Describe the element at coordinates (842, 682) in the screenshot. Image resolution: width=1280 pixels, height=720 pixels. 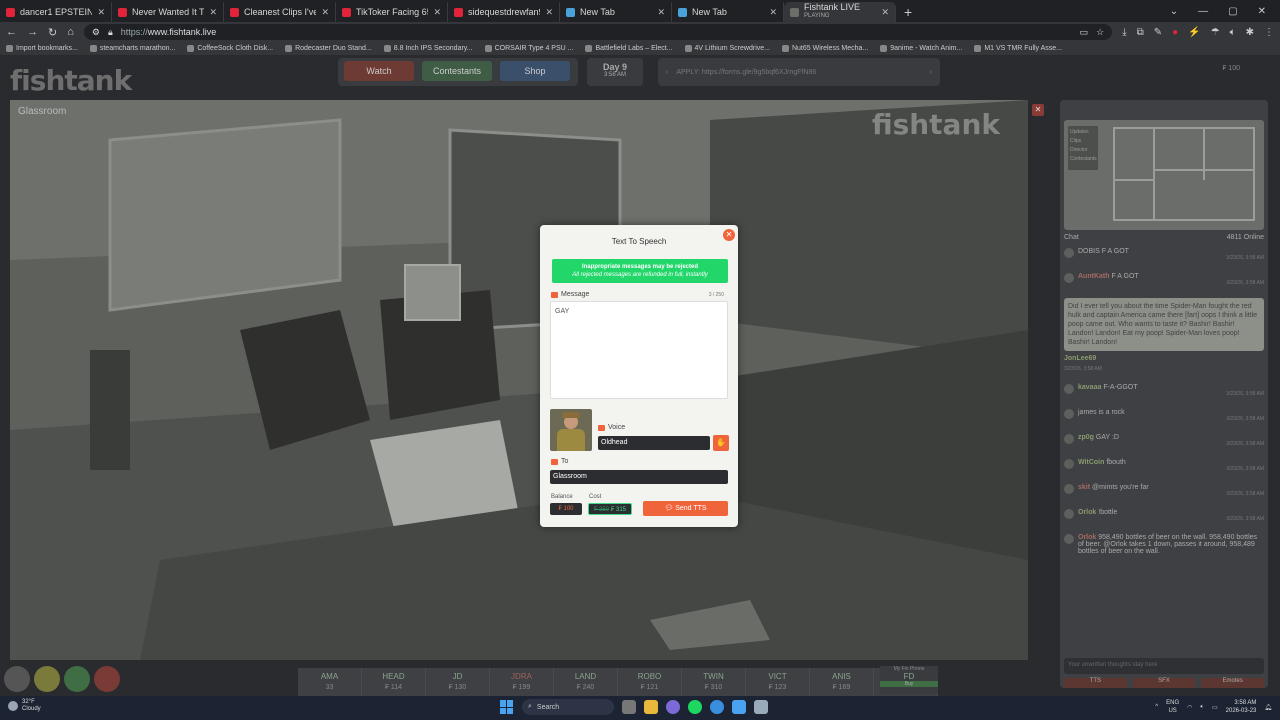
I see `ticker-item: ANIS ₣ 169` at that location.